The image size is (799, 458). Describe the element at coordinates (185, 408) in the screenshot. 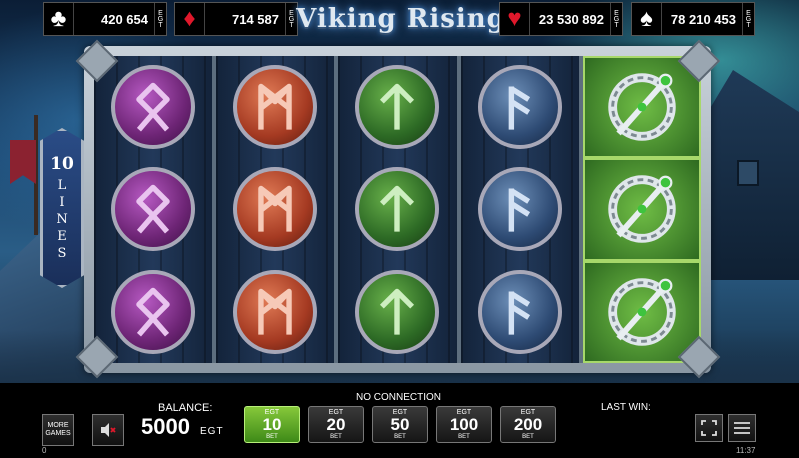

I see `balance-label: BALANCE:` at that location.